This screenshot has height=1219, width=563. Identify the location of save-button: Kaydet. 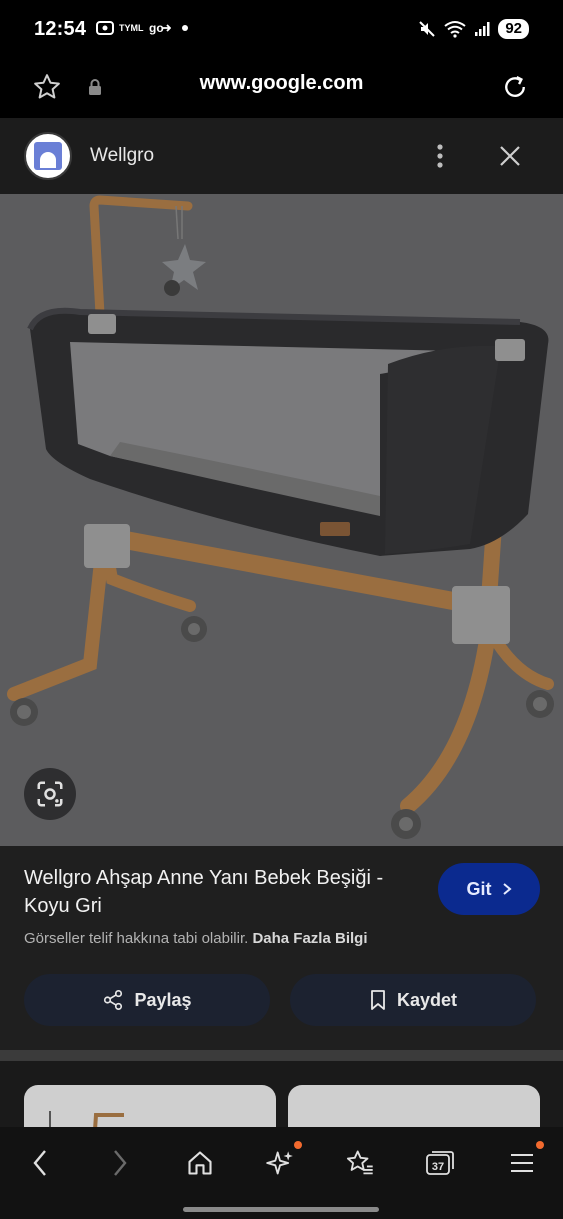
(413, 1000).